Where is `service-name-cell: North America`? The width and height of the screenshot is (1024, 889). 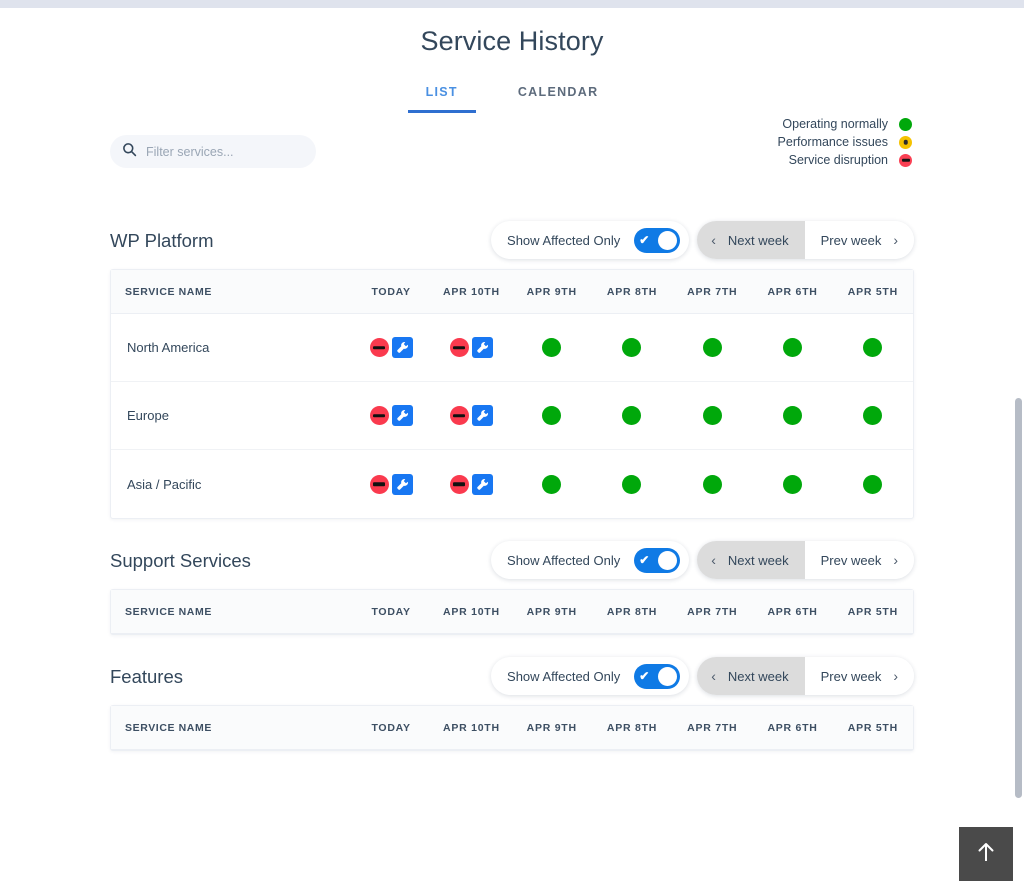
service-name-cell: North America is located at coordinates (168, 347).